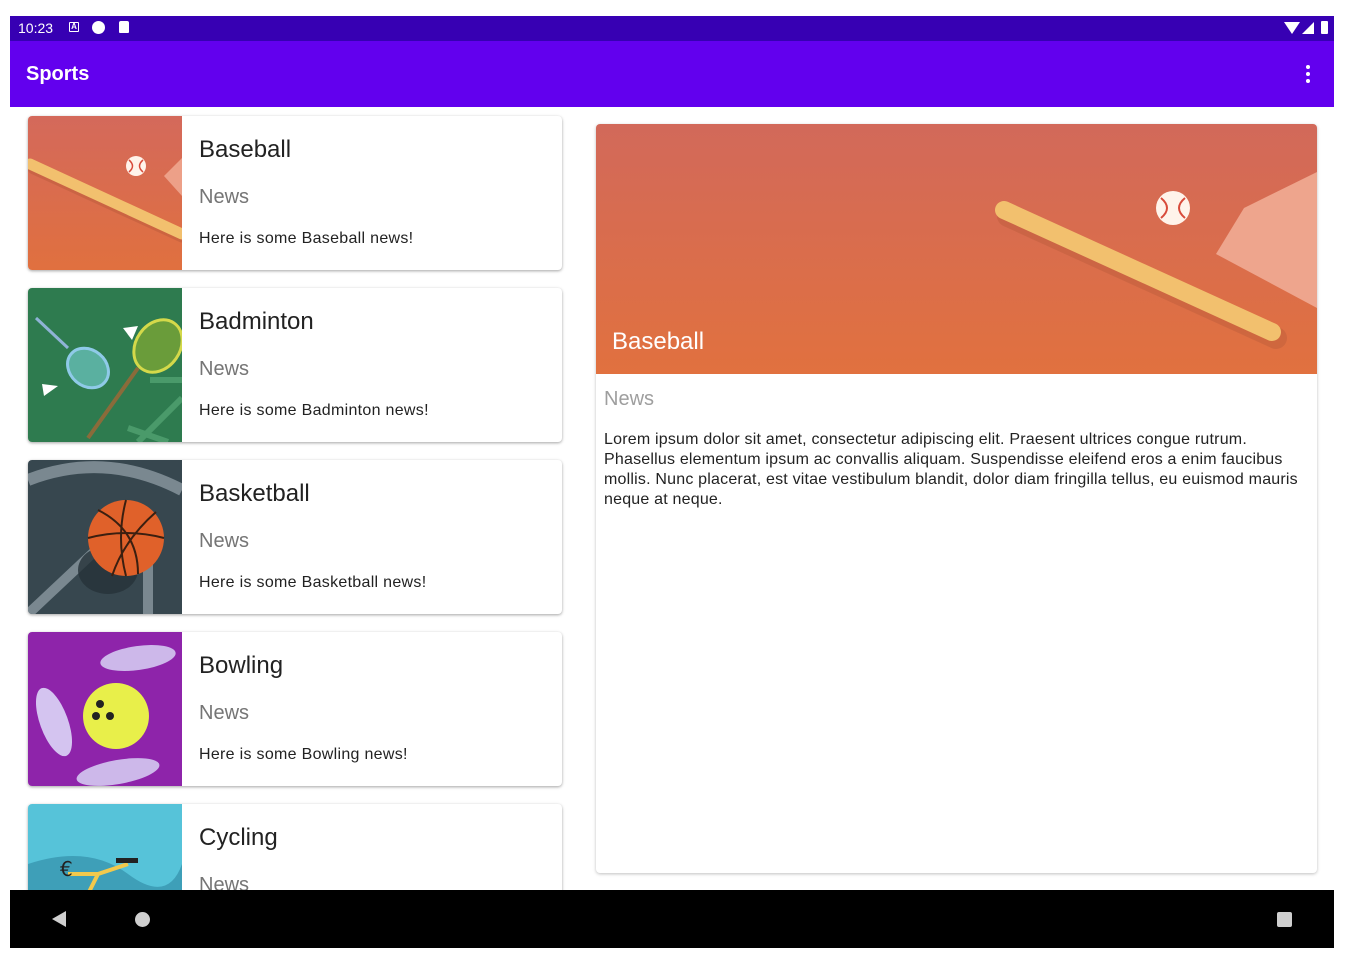  Describe the element at coordinates (1308, 28) in the screenshot. I see `signal-icon` at that location.